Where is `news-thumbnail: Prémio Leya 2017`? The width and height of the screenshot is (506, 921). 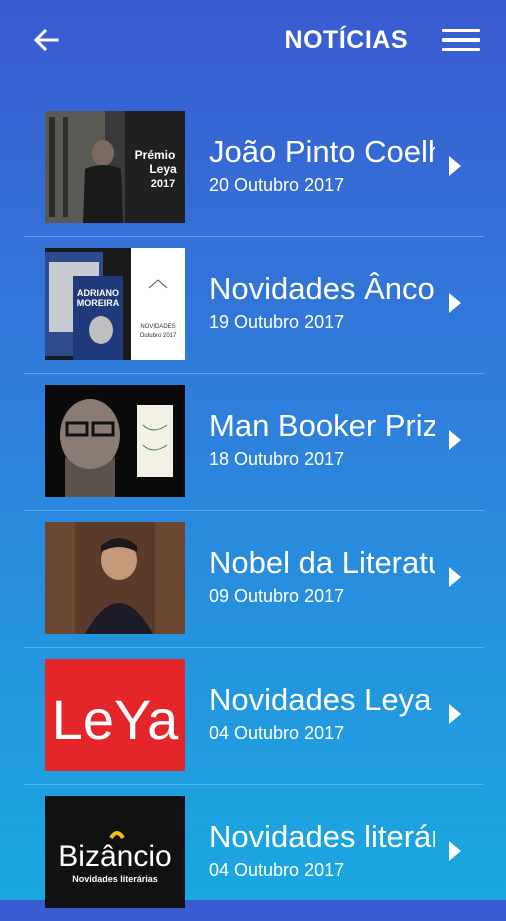
news-thumbnail: Prémio Leya 2017 is located at coordinates (115, 167).